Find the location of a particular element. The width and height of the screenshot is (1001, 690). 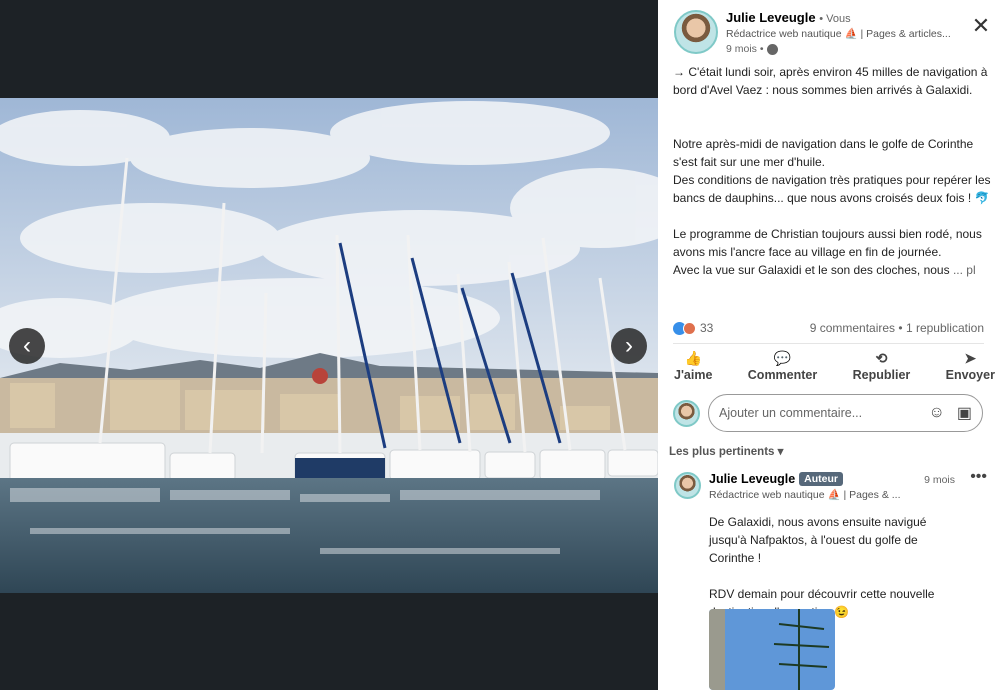

chevron-left-icon: ‹ is located at coordinates (27, 346).